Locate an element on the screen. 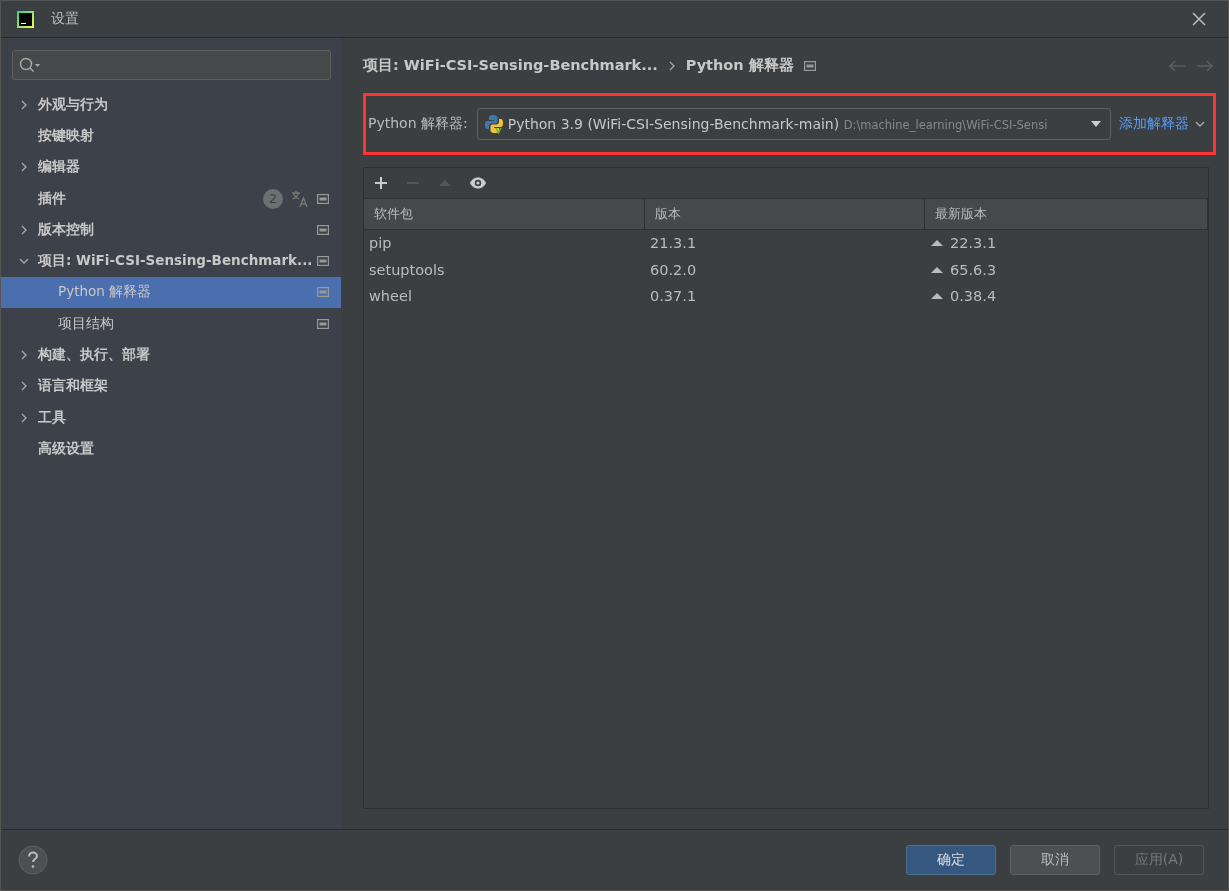 The width and height of the screenshot is (1229, 891). interpreter-label: Python 解释器: is located at coordinates (418, 124).